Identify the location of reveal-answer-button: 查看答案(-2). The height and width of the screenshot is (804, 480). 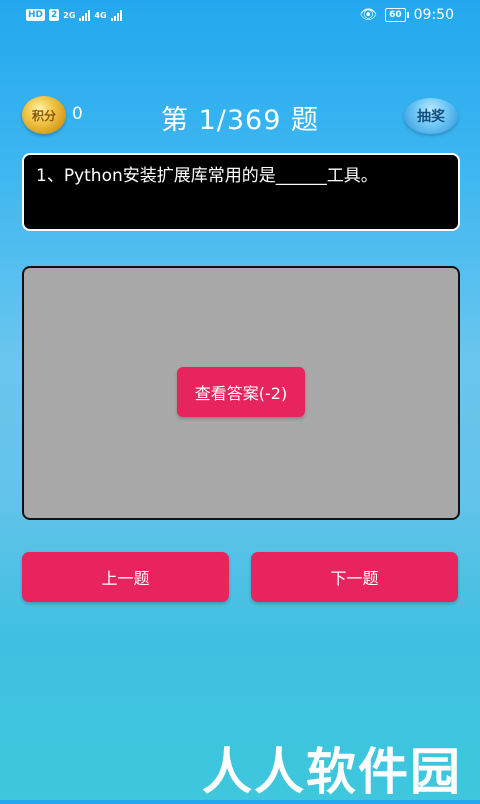
(241, 392).